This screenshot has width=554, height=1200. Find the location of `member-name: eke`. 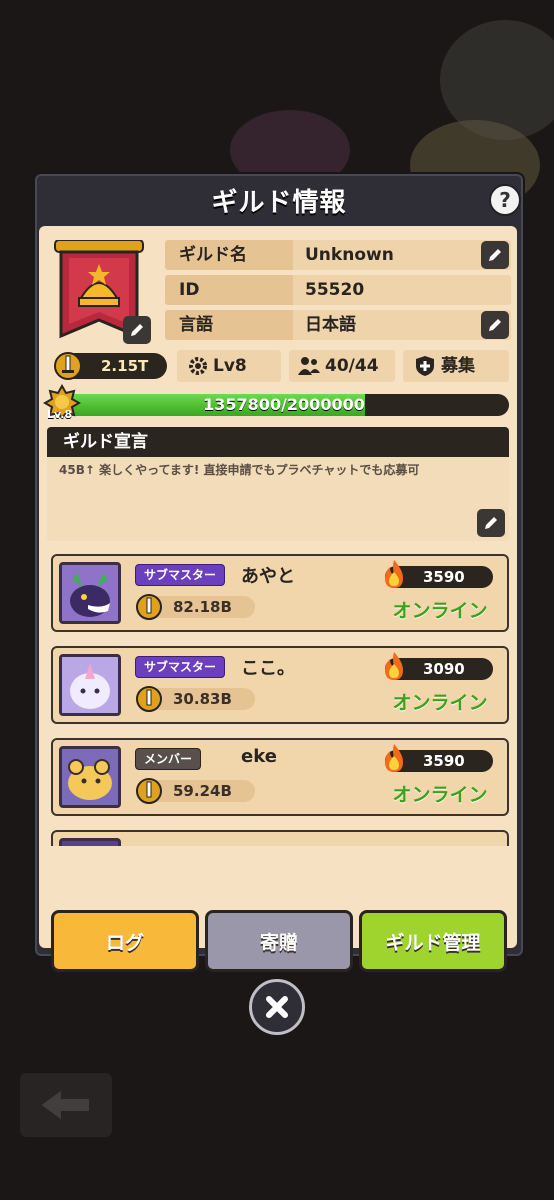

member-name: eke is located at coordinates (259, 756).